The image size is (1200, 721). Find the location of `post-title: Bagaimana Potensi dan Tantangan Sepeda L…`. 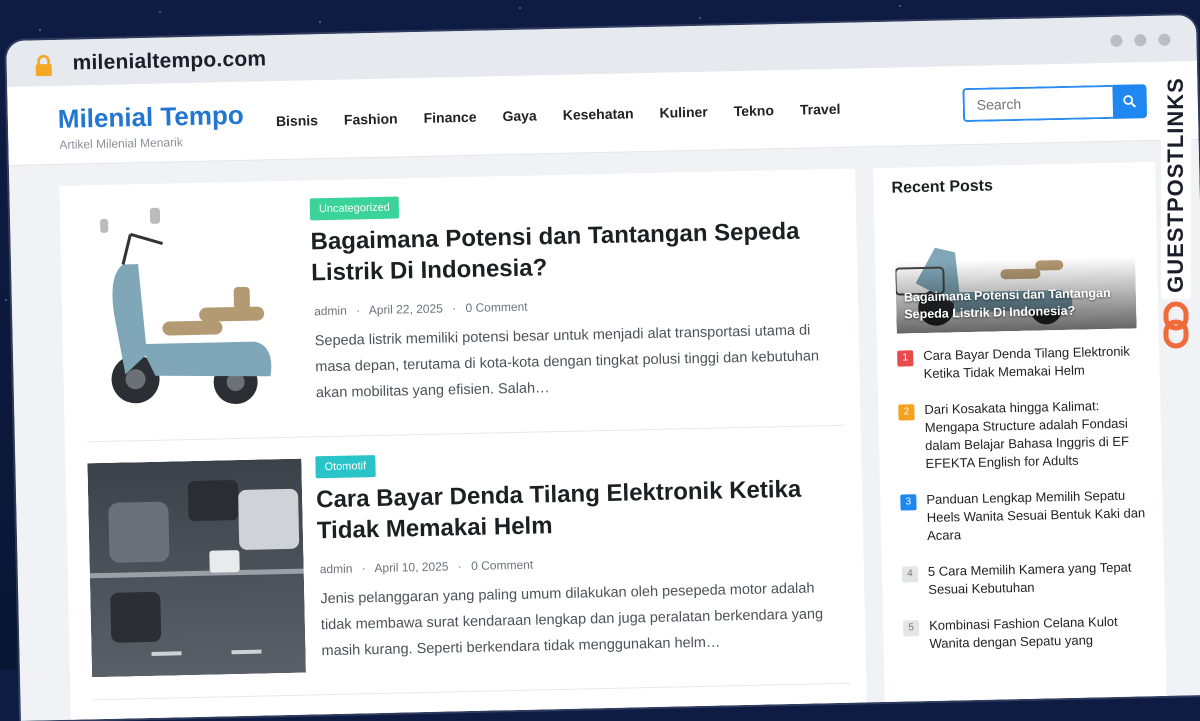

post-title: Bagaimana Potensi dan Tantangan Sepeda L… is located at coordinates (565, 251).